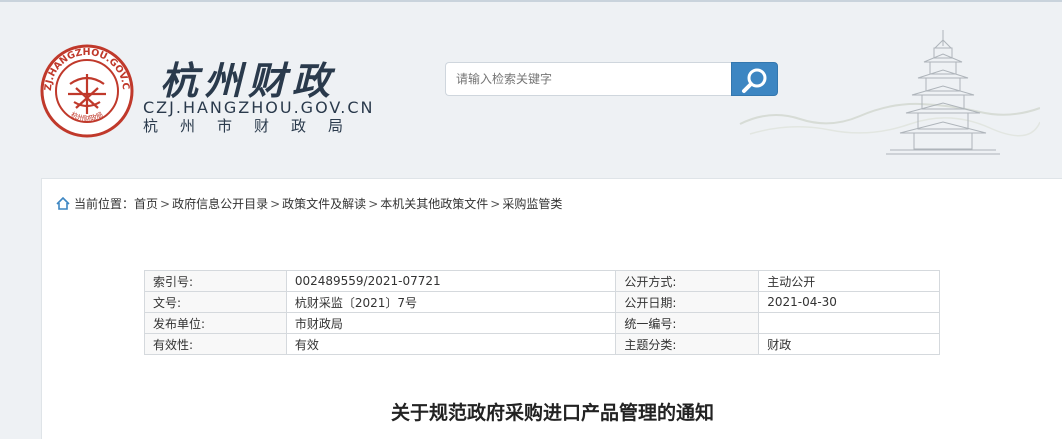 This screenshot has height=439, width=1062. I want to click on meta-key-disclosure-method: 公开方式:, so click(687, 281).